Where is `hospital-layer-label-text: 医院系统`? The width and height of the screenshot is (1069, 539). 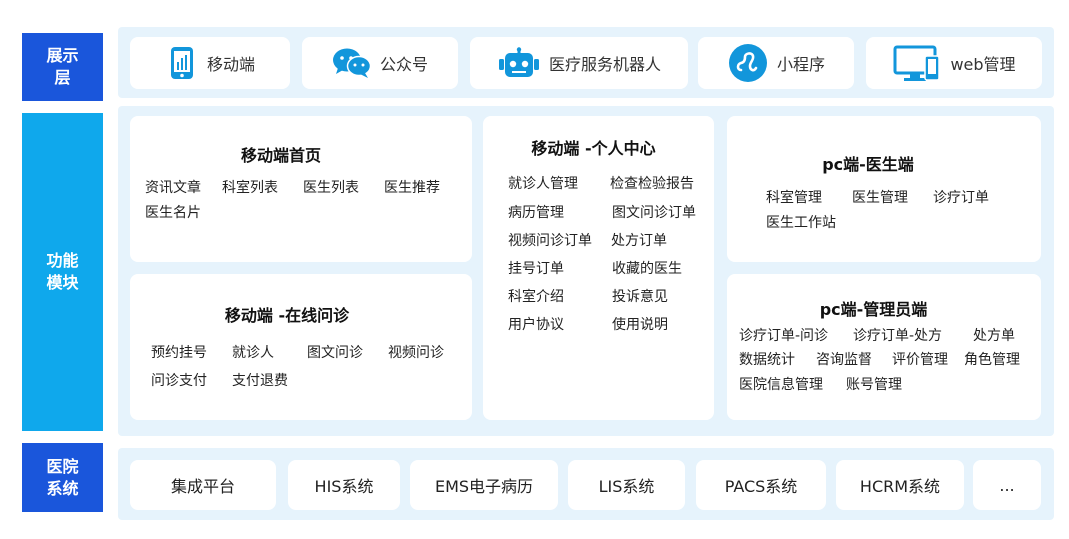 hospital-layer-label-text: 医院系统 is located at coordinates (62, 477).